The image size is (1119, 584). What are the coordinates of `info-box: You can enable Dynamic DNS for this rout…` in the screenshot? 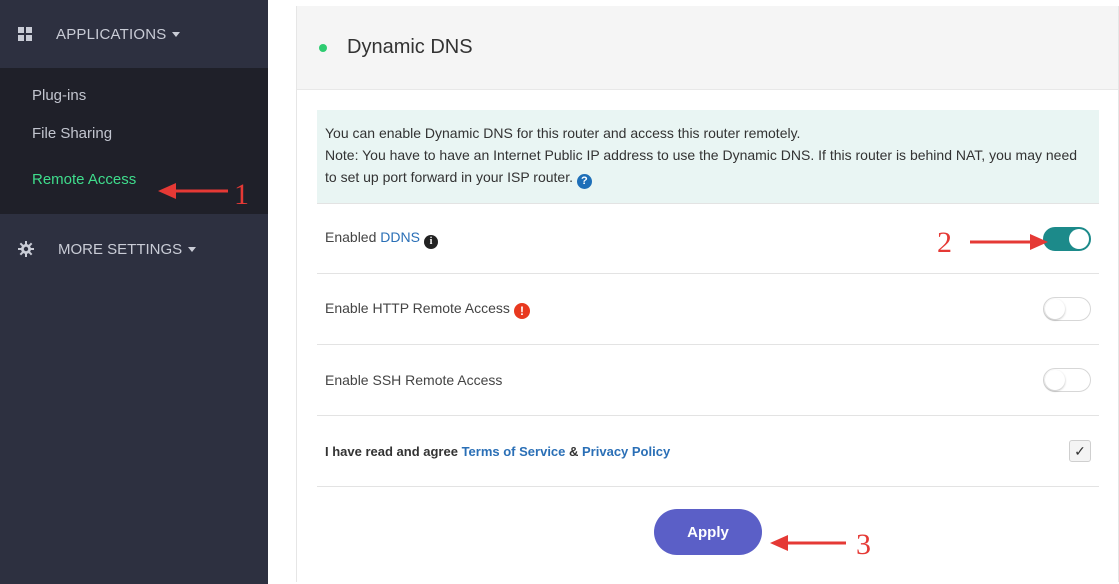 It's located at (708, 156).